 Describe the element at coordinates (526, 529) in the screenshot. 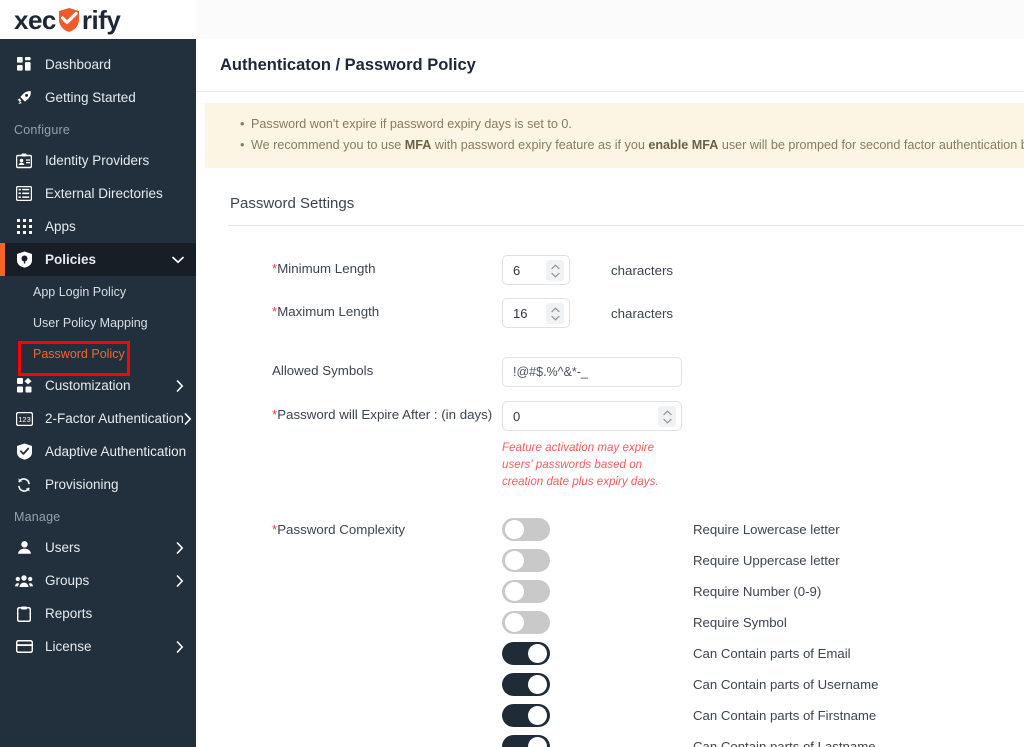

I see `toggle-require-lowercase-letter` at that location.